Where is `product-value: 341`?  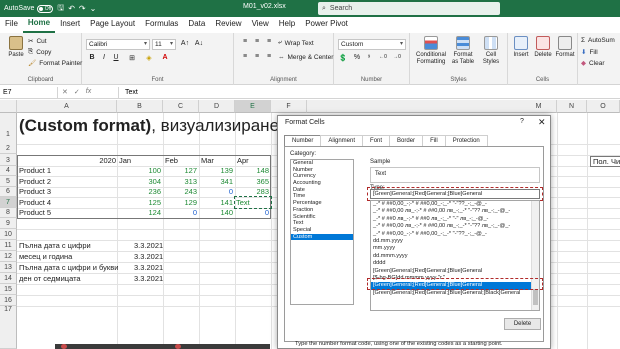 product-value: 341 is located at coordinates (216, 182).